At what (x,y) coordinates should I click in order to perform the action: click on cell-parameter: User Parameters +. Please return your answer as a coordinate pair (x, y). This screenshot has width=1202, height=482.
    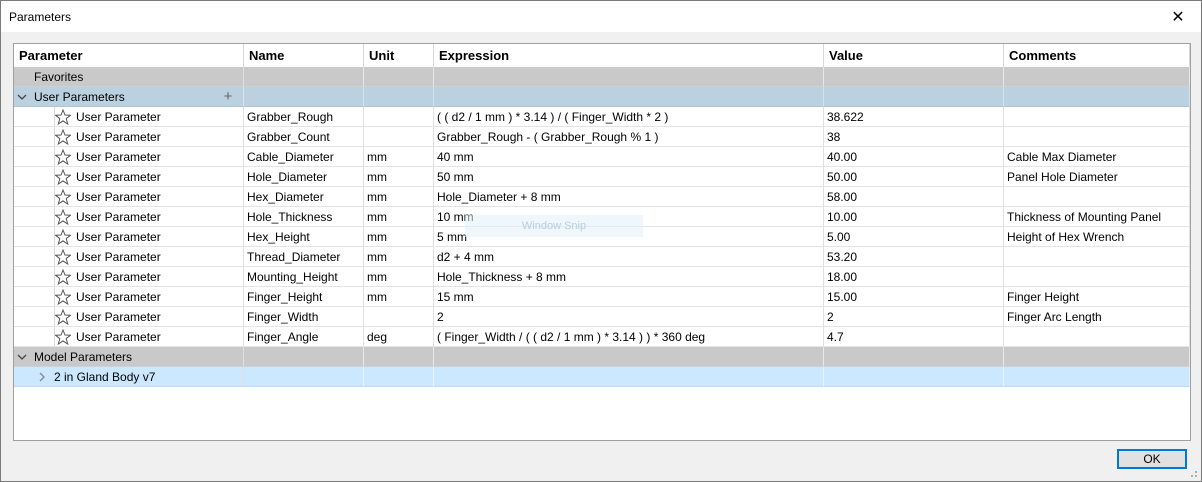
    Looking at the image, I should click on (129, 97).